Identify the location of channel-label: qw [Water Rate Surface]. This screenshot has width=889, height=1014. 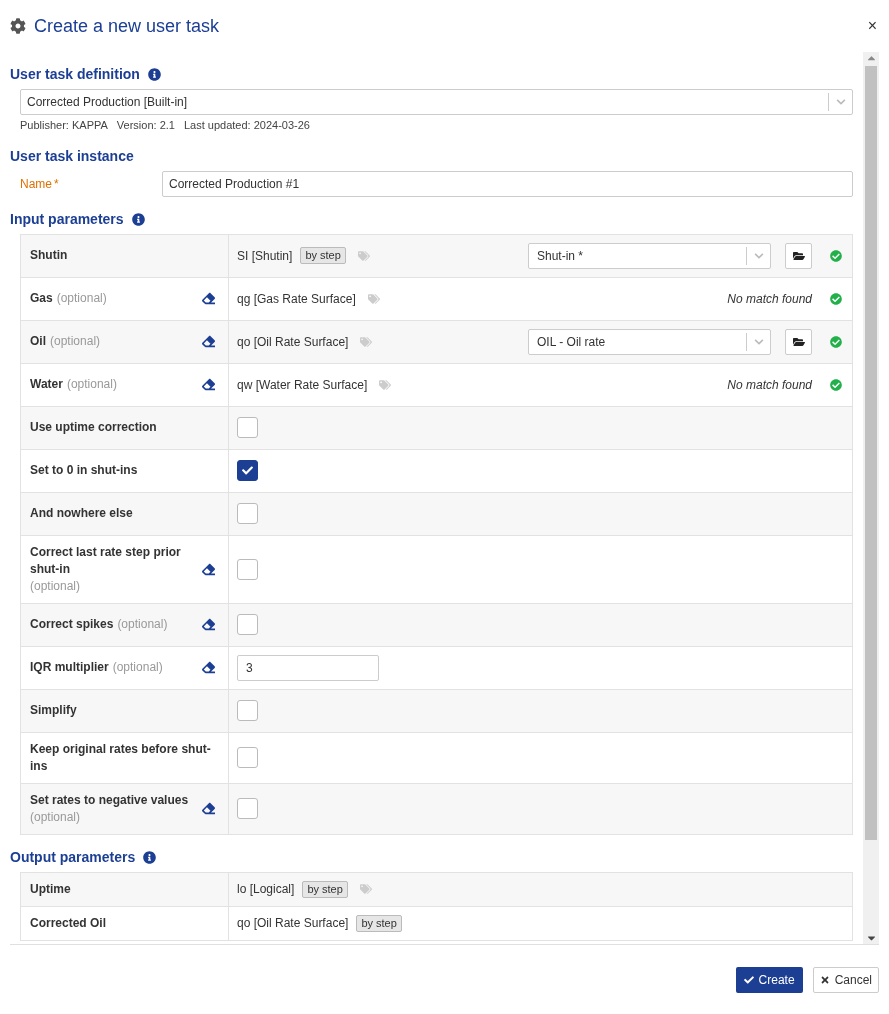
(302, 385).